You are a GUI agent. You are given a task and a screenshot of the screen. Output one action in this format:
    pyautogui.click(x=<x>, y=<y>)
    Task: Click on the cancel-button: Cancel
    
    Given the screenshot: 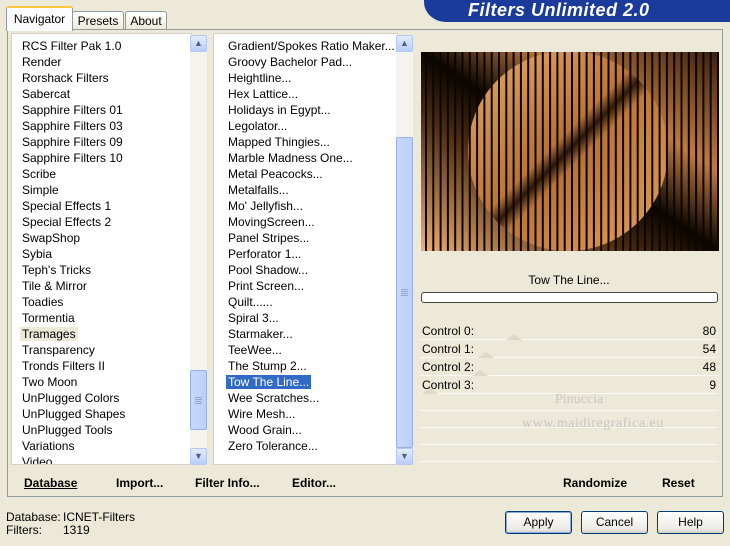 What is the action you would take?
    pyautogui.click(x=614, y=522)
    